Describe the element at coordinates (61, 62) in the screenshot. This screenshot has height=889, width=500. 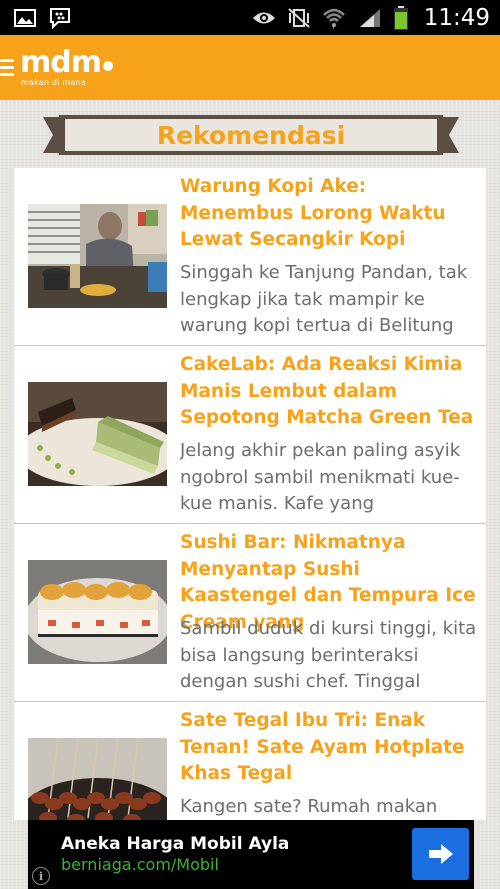
I see `logo-text: mdm` at that location.